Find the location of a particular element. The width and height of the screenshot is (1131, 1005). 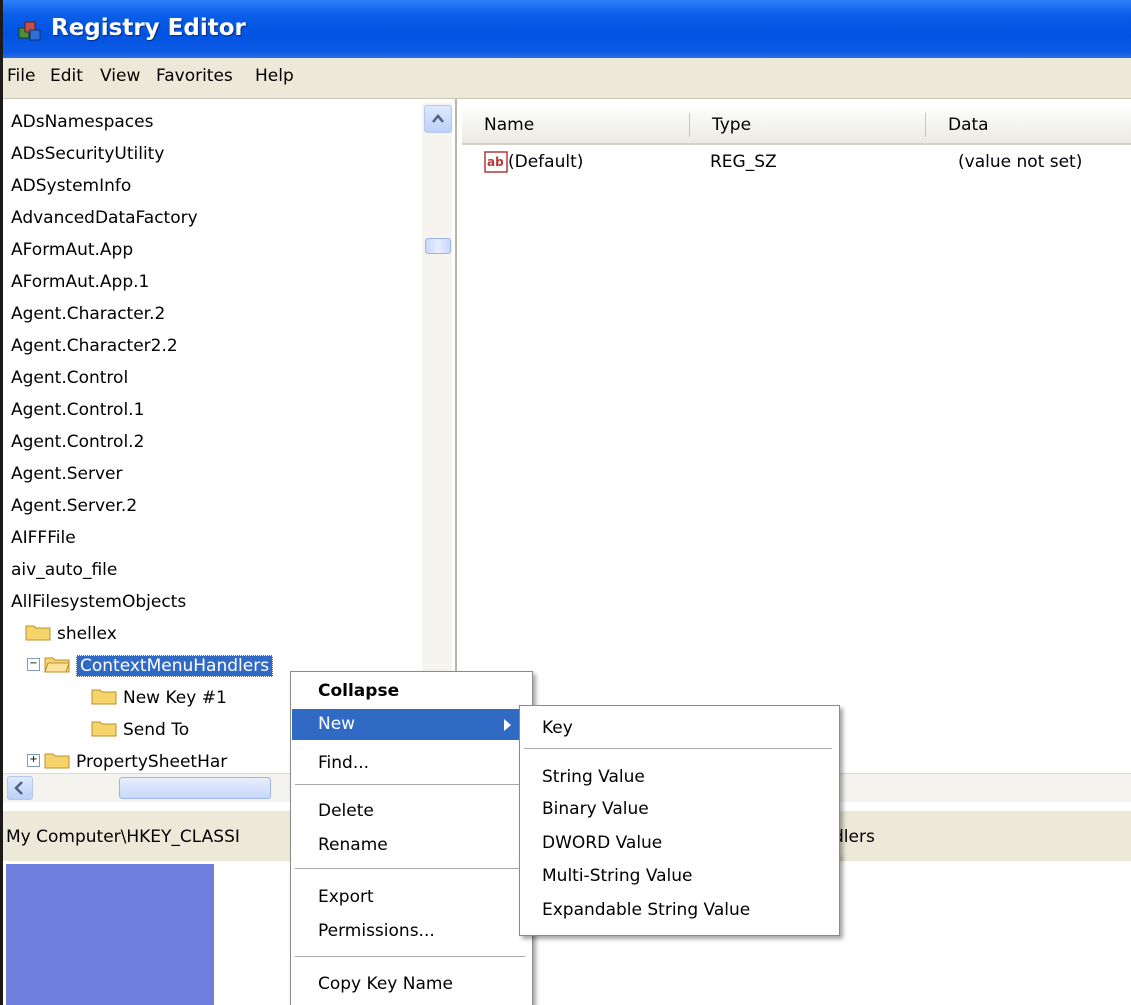

tree-item: AdvancedDataFactory is located at coordinates (104, 218).